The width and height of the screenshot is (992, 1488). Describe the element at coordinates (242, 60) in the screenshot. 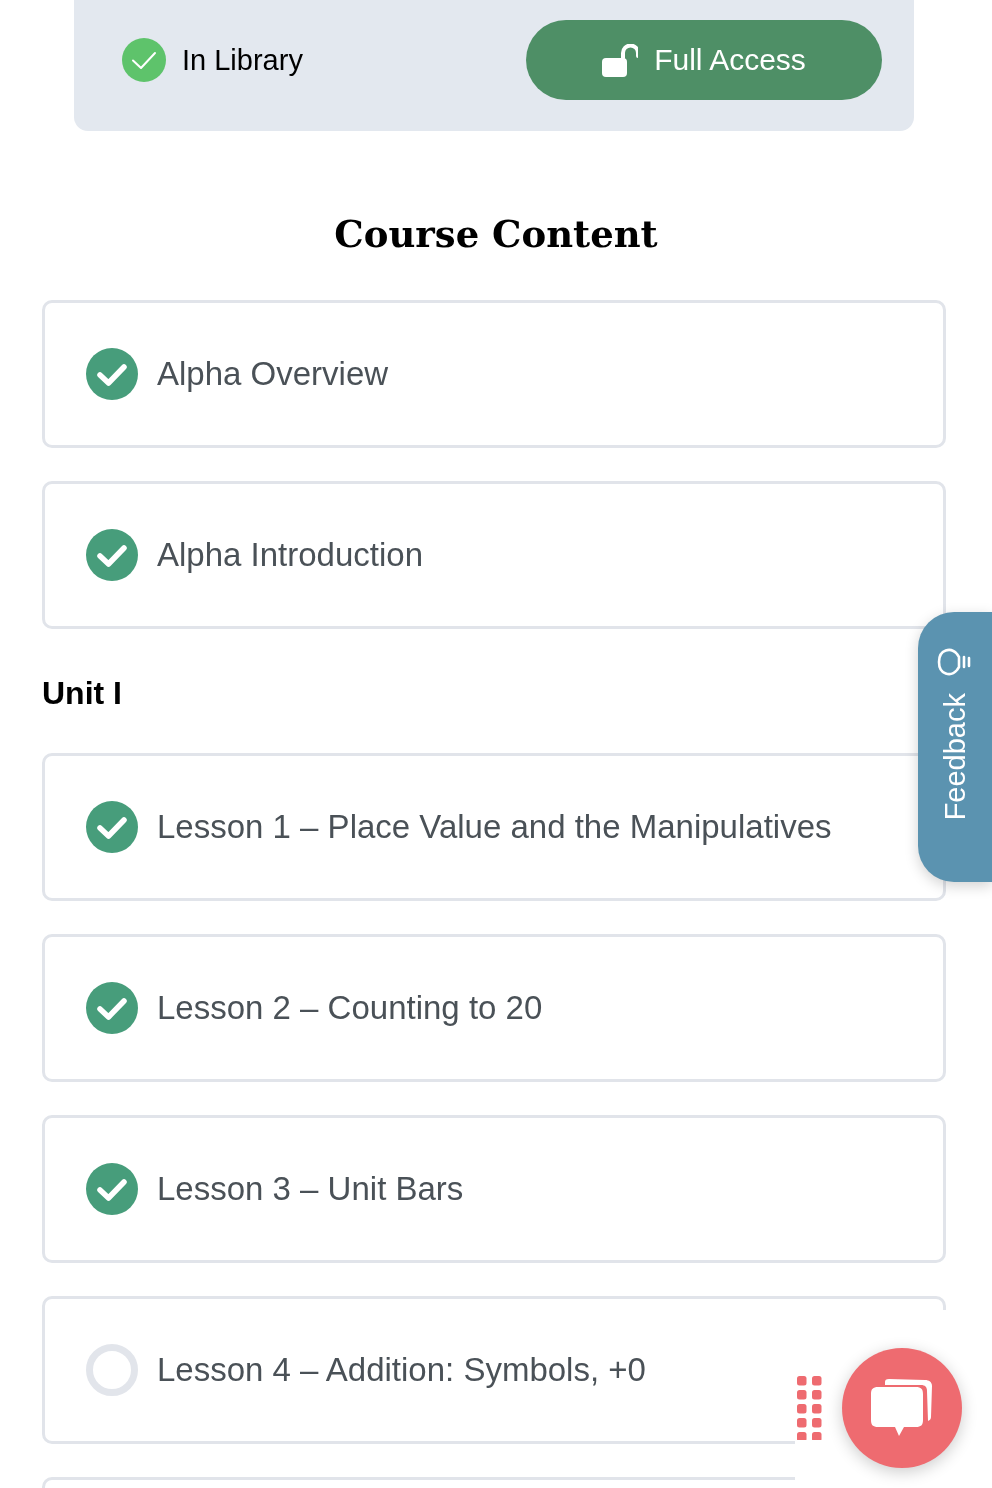

I see `in-library-label: In Library` at that location.